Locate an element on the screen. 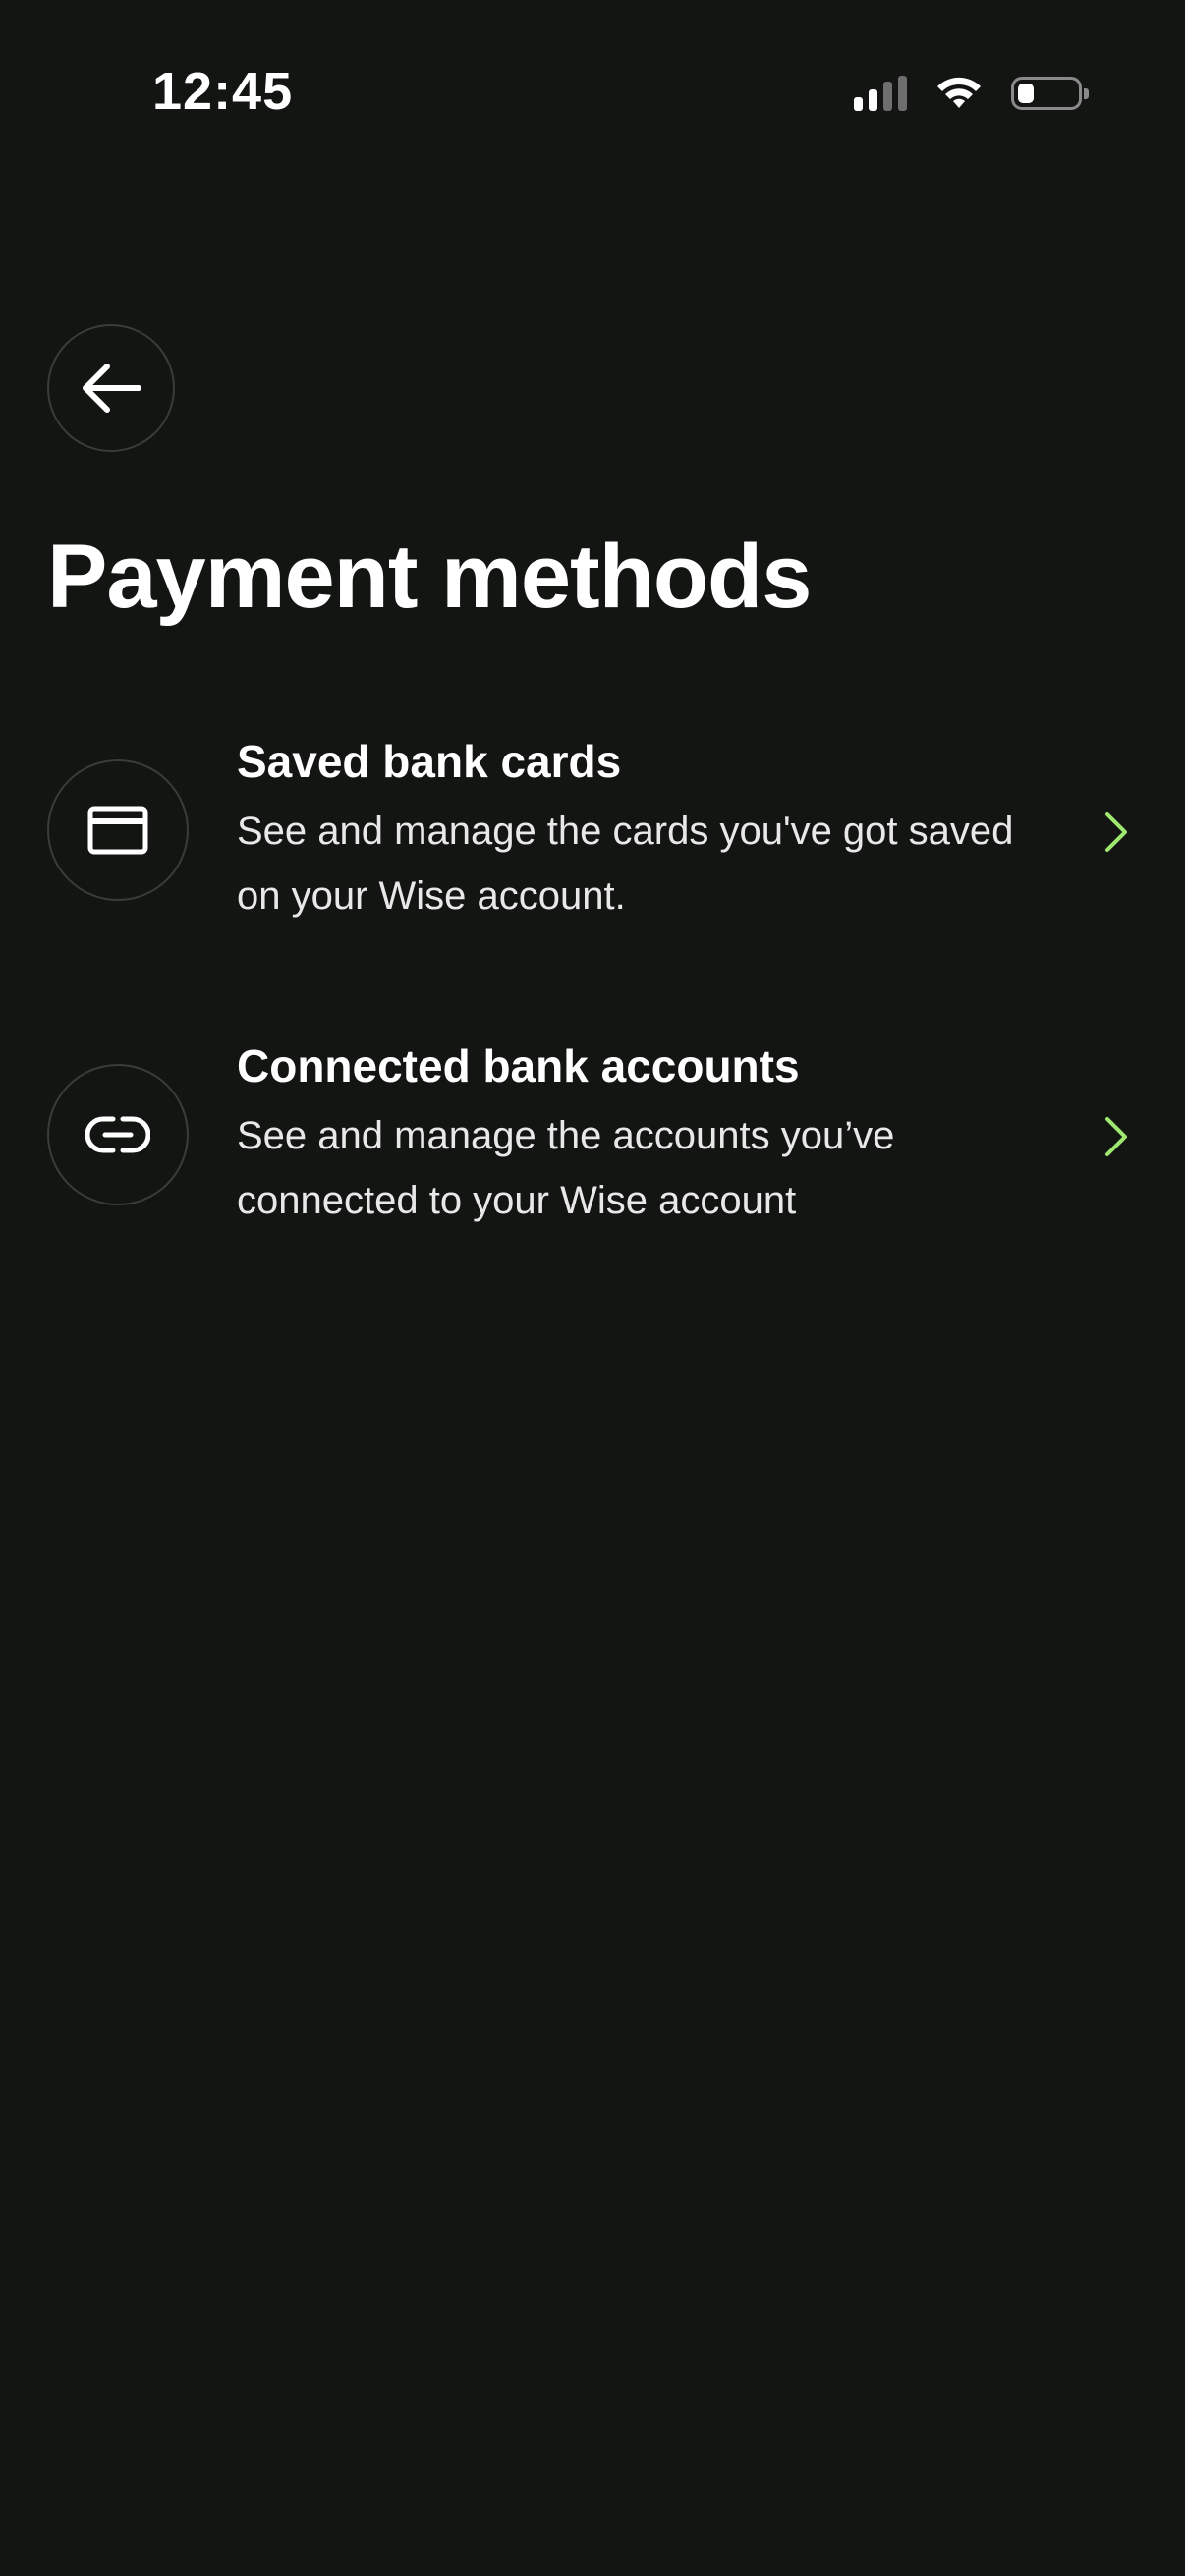  credit-card-icon is located at coordinates (118, 830).